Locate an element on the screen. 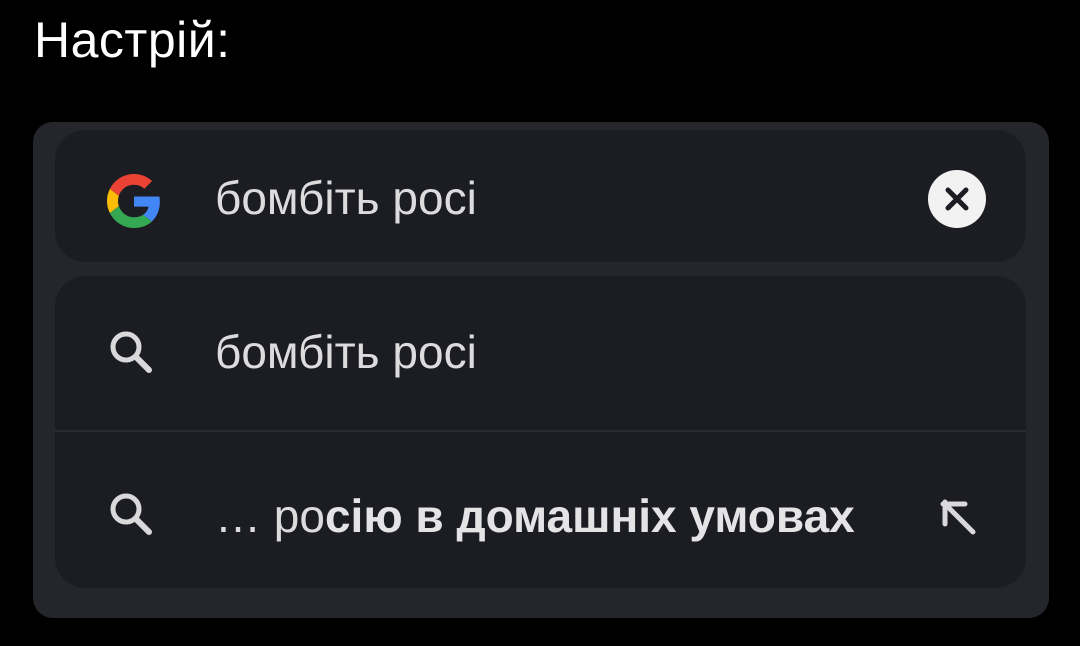  google-g-icon is located at coordinates (134, 201).